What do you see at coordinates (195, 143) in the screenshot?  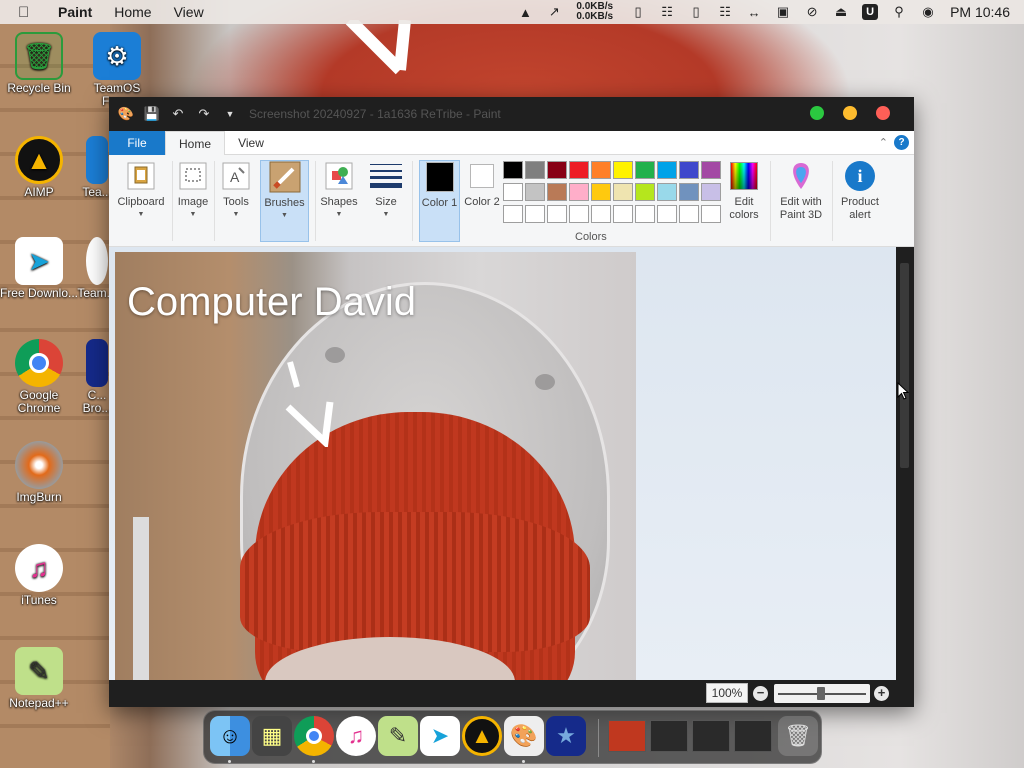 I see `tab-home: Home` at bounding box center [195, 143].